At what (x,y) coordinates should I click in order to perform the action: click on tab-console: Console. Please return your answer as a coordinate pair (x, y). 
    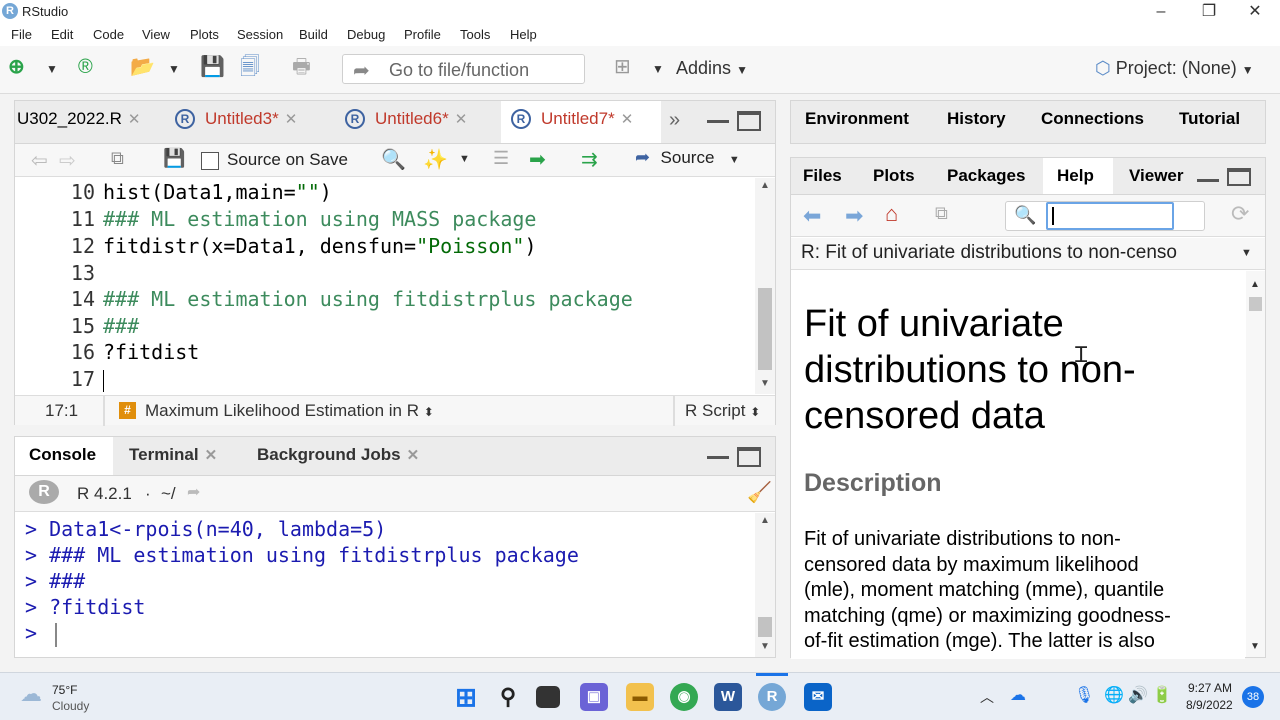
    Looking at the image, I should click on (64, 456).